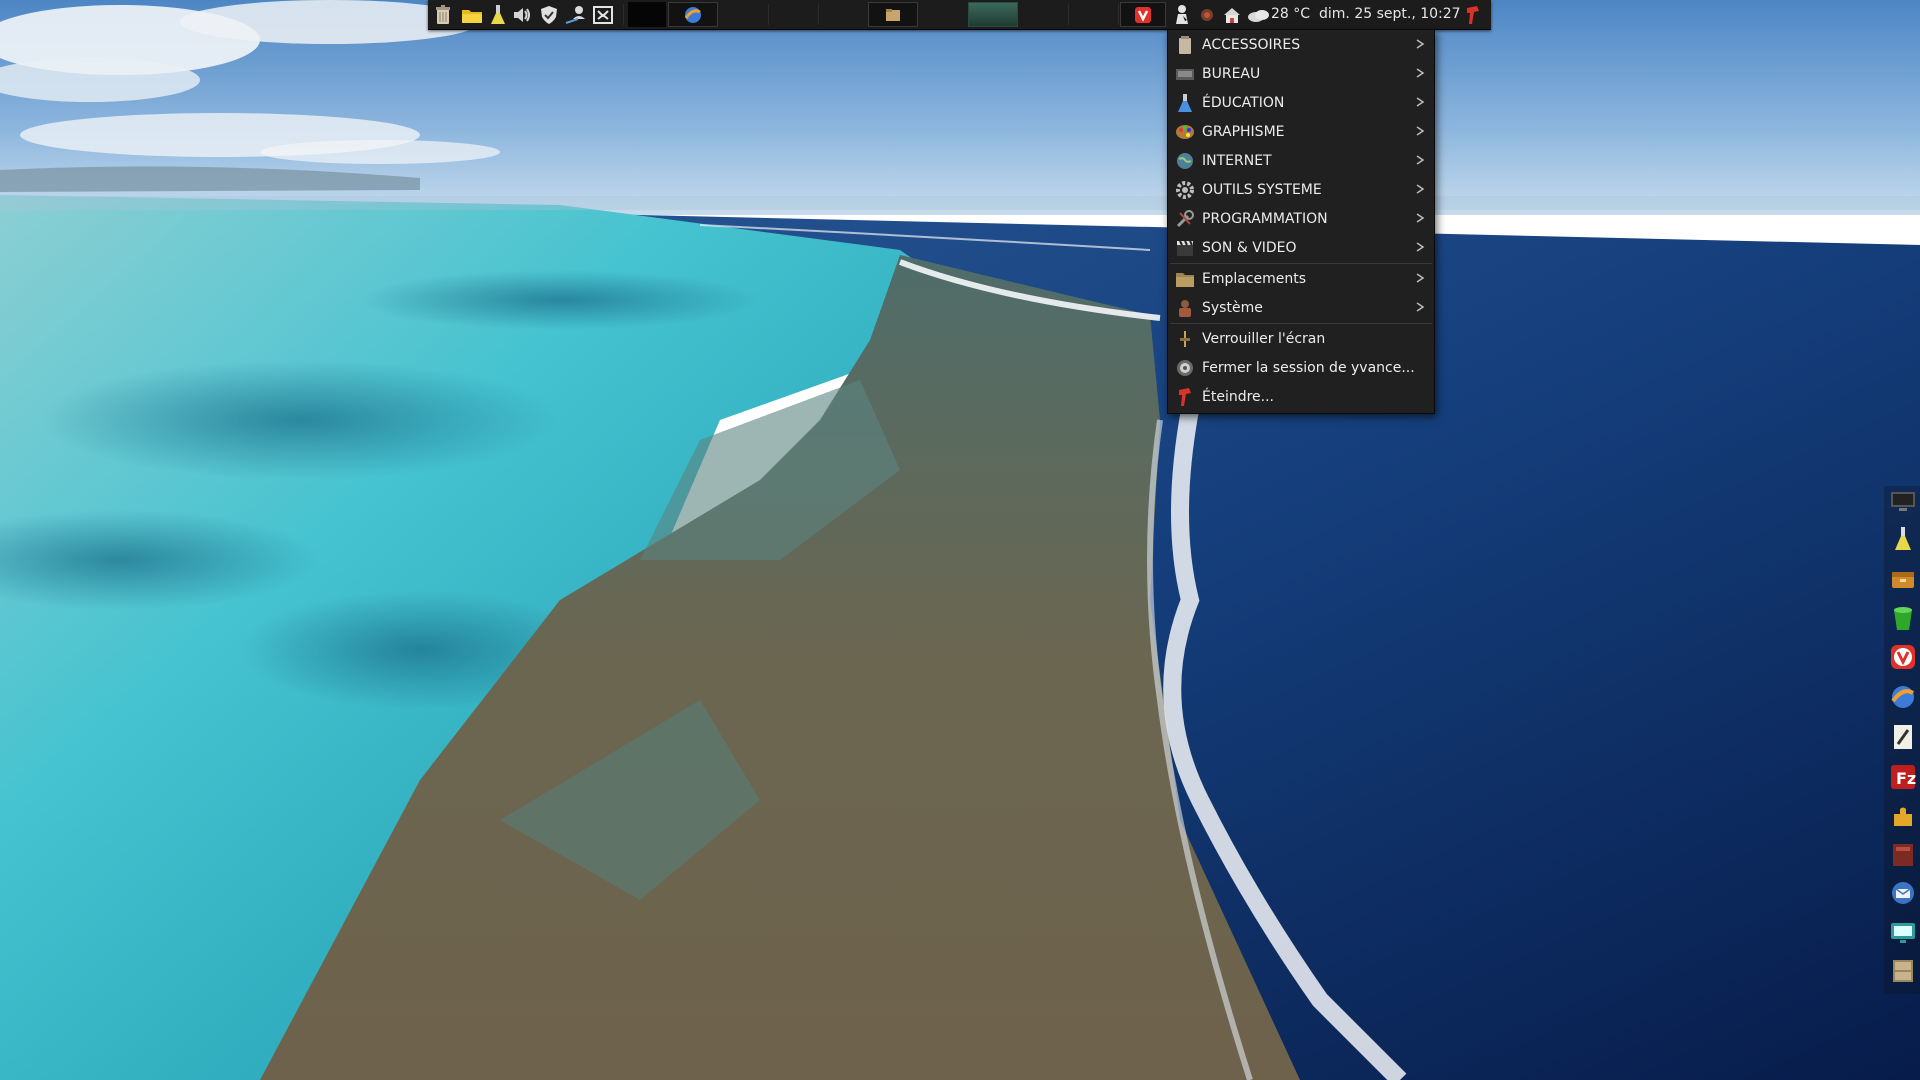  I want to click on home-tray-icon, so click(1232, 14).